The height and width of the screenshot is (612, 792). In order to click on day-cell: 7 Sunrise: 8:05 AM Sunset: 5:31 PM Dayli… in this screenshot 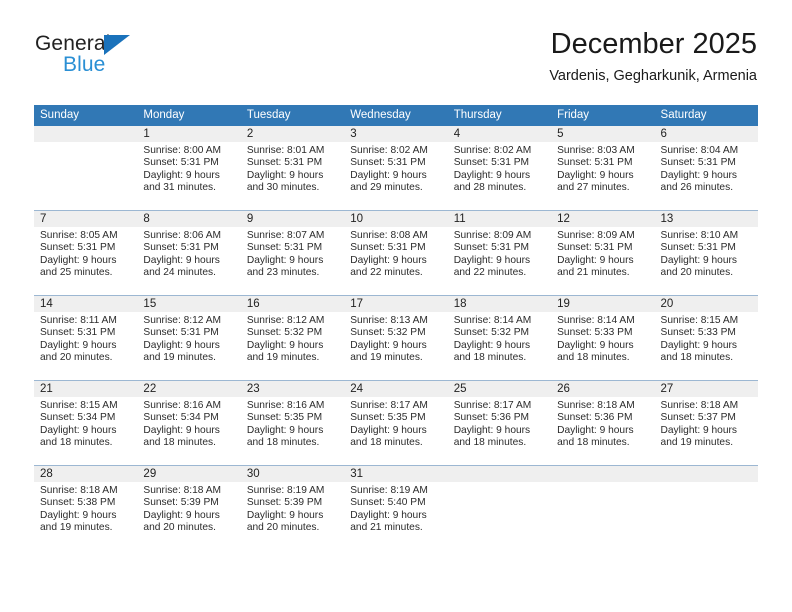, I will do `click(86, 253)`.